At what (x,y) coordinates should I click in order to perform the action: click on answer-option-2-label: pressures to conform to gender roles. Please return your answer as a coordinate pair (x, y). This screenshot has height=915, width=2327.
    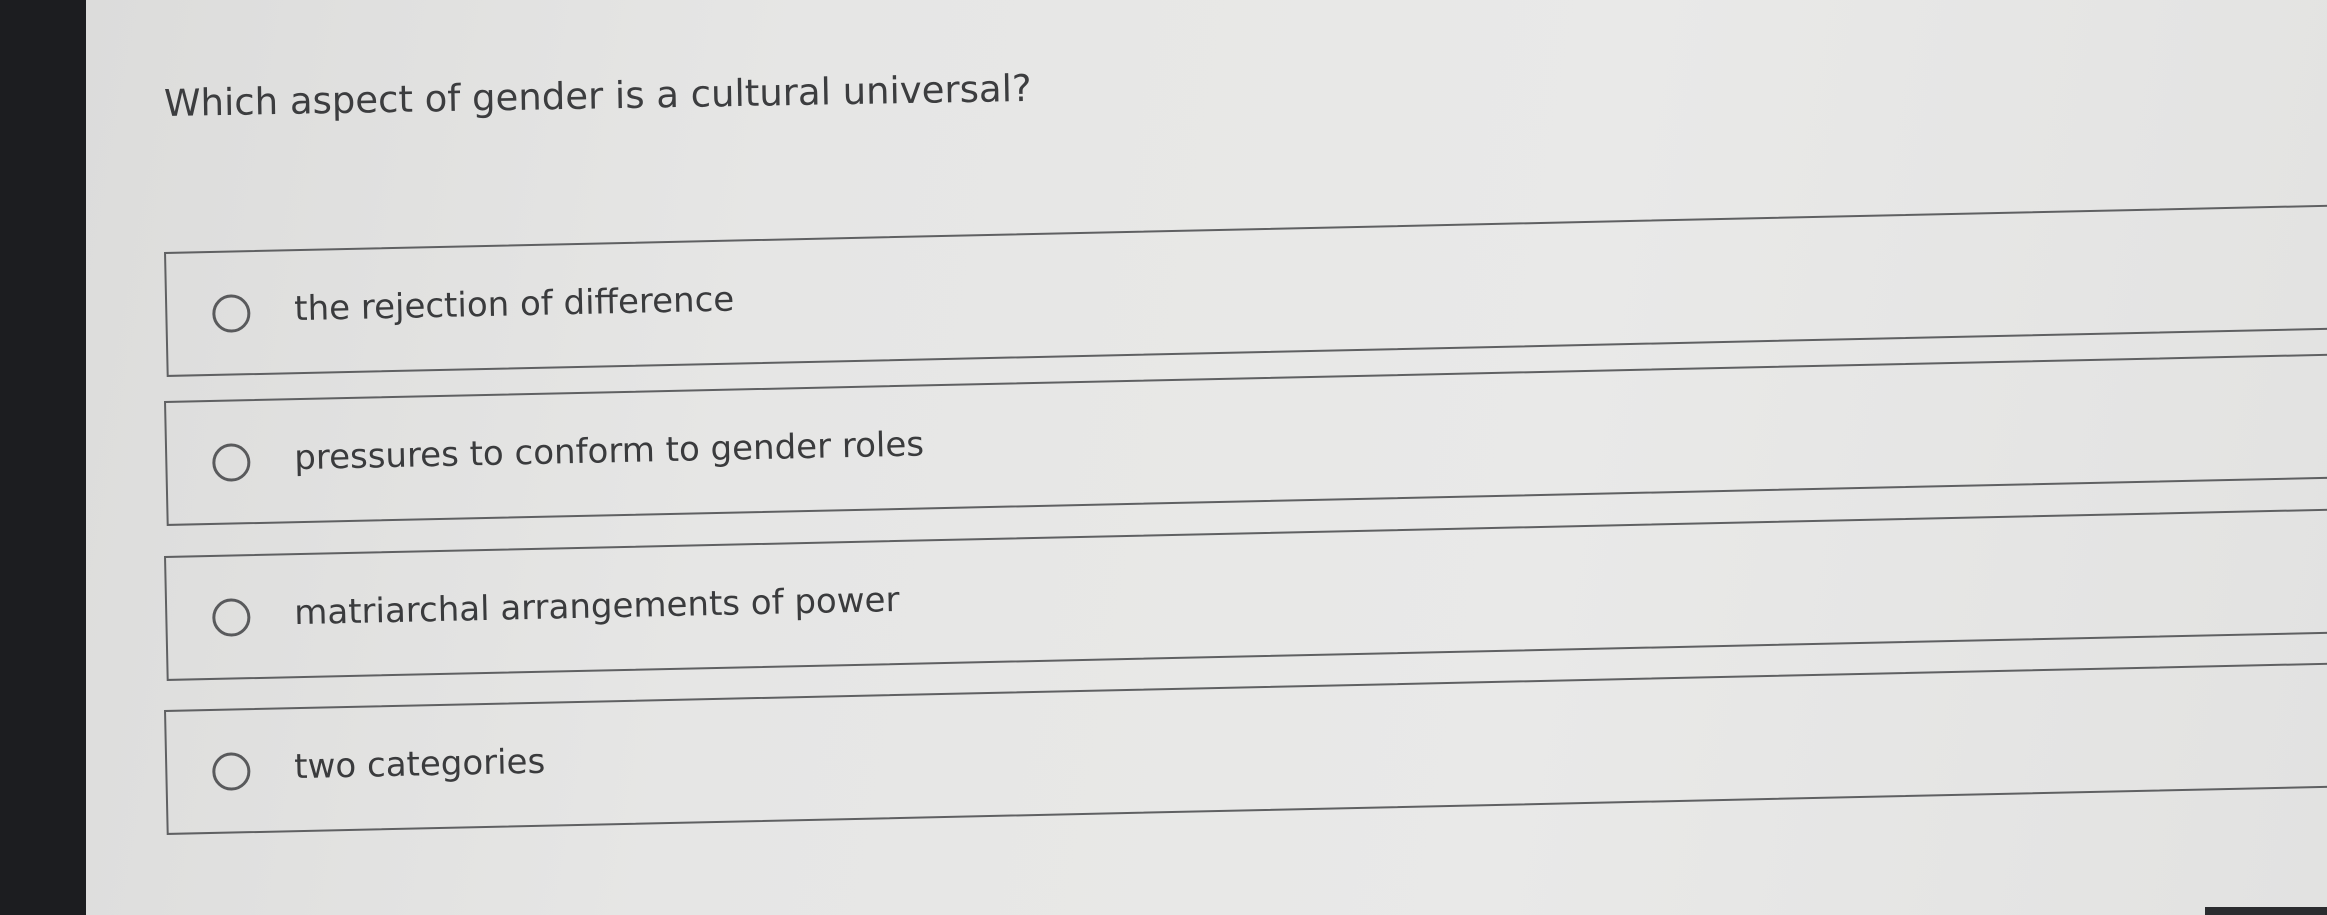
    Looking at the image, I should click on (609, 451).